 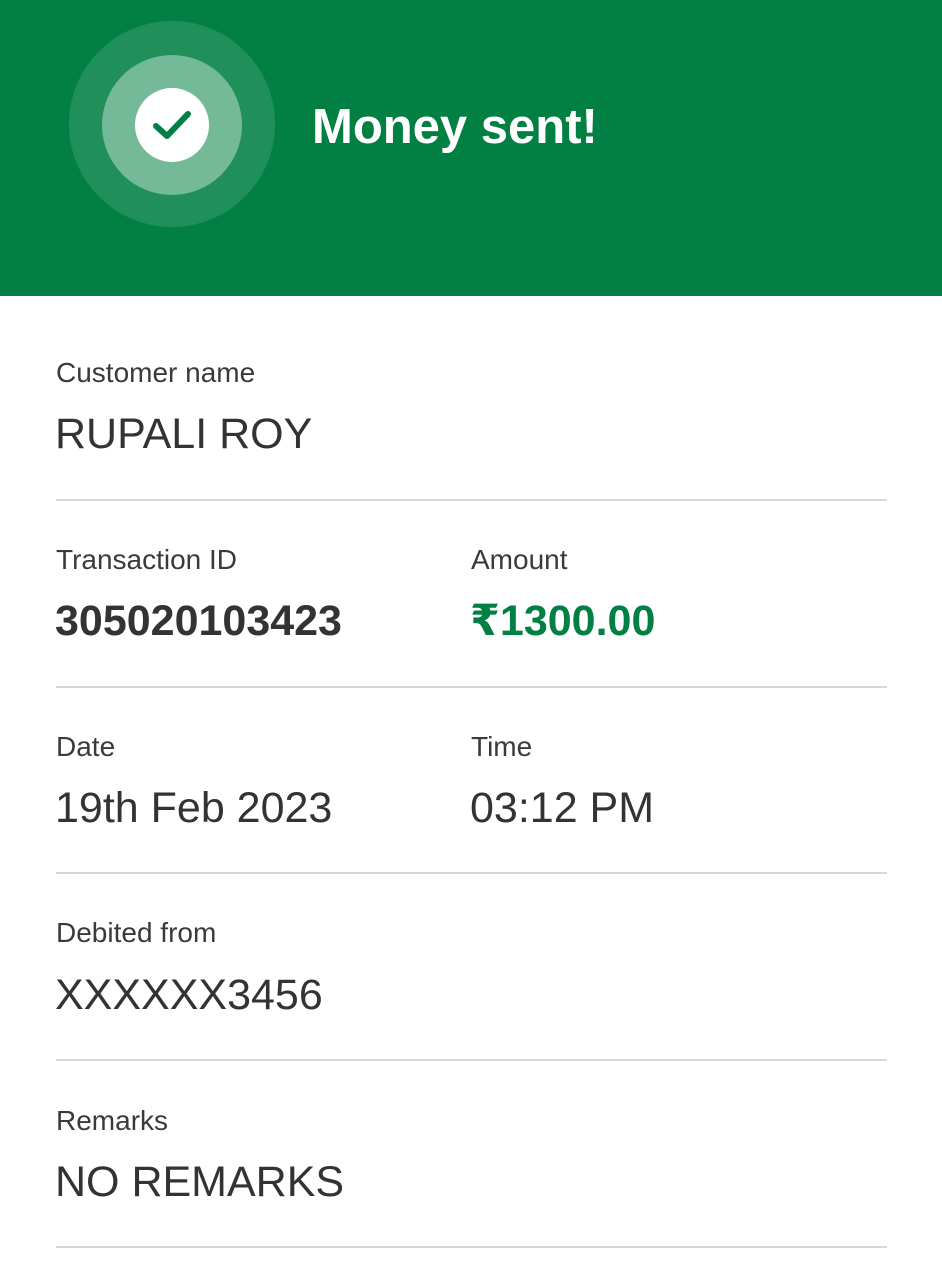 I want to click on time-label: Time, so click(x=502, y=746).